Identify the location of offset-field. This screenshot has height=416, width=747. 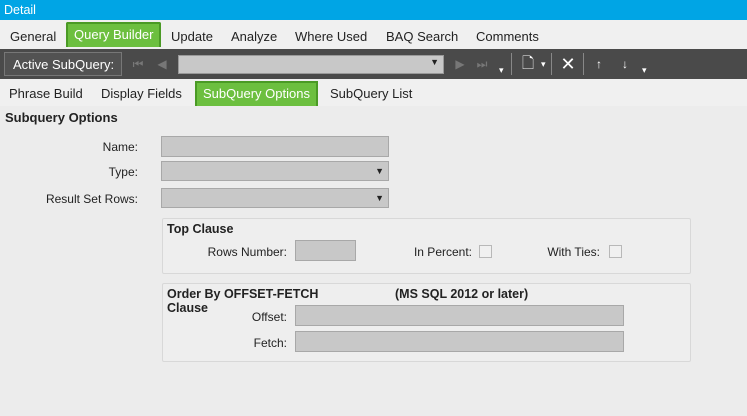
(459, 315).